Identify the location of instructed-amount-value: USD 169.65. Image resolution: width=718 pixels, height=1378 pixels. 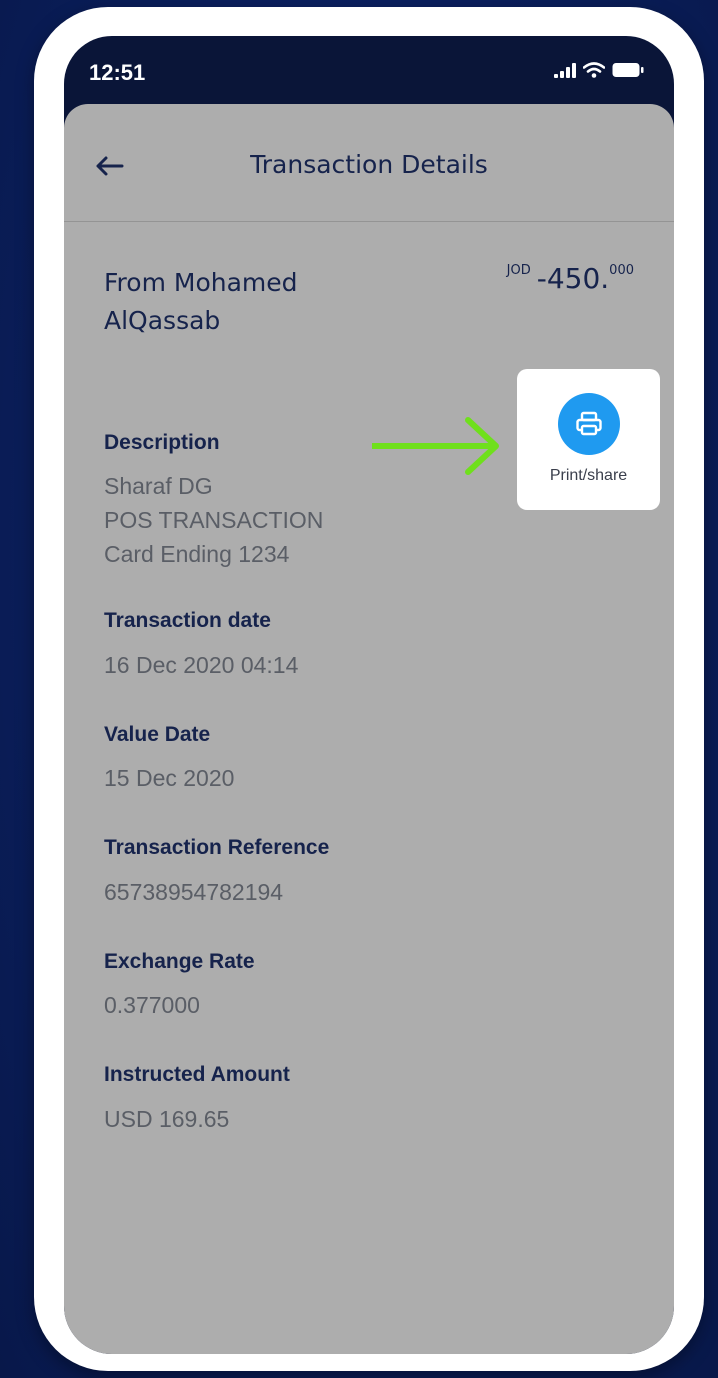
(167, 1119).